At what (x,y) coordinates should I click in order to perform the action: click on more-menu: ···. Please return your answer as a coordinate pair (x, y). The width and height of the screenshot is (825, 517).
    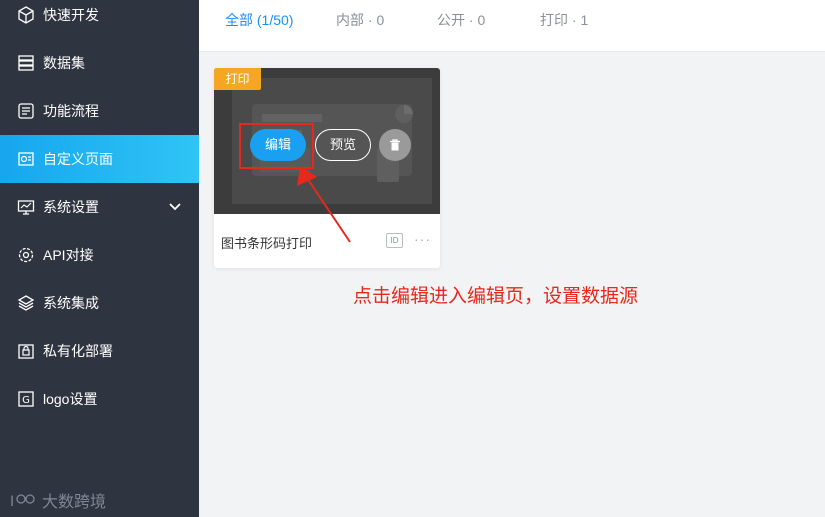
    Looking at the image, I should click on (422, 239).